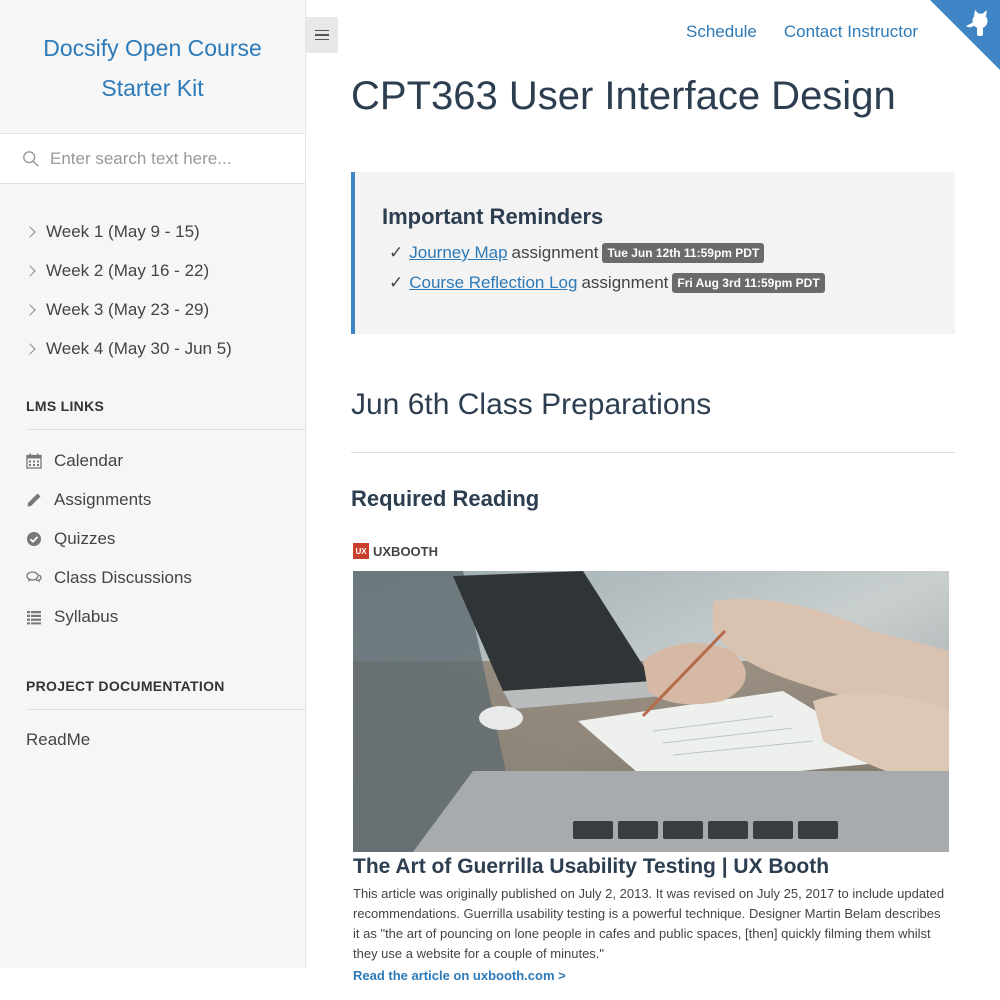  I want to click on sidebar-item-label: Assignments, so click(103, 499).